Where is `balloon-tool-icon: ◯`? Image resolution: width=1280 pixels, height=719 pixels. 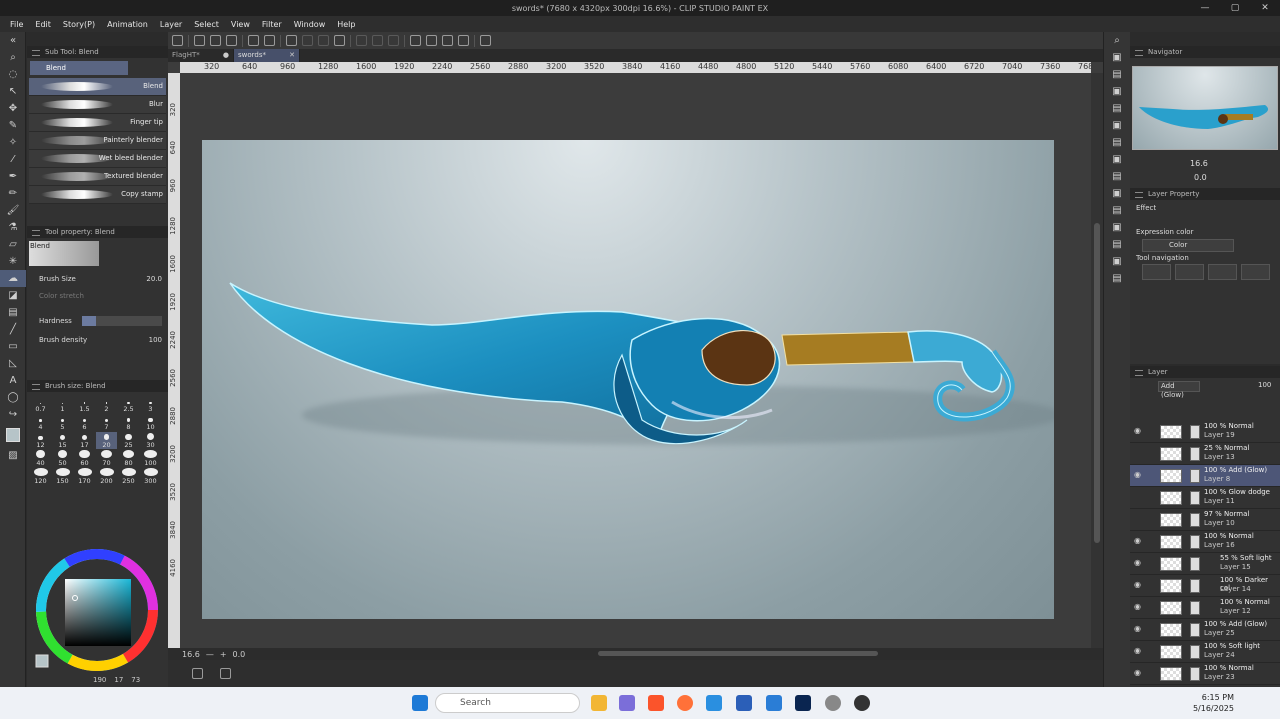 balloon-tool-icon: ◯ is located at coordinates (13, 397).